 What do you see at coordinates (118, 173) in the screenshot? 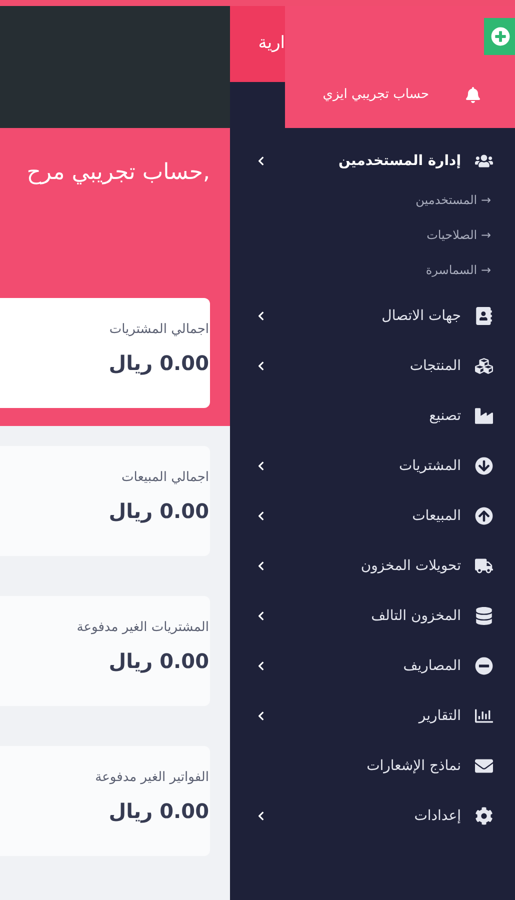
I see `welcome-text: حساب تجريبي مرح,` at bounding box center [118, 173].